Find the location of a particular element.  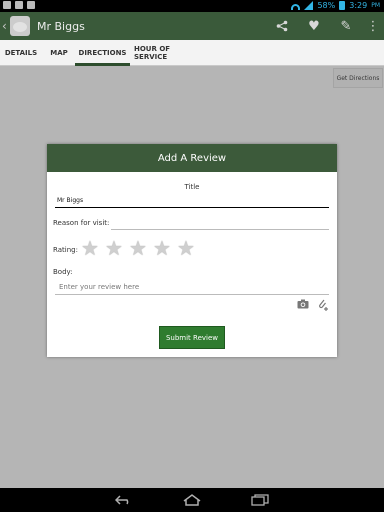

rating-label: Rating: is located at coordinates (65, 250).